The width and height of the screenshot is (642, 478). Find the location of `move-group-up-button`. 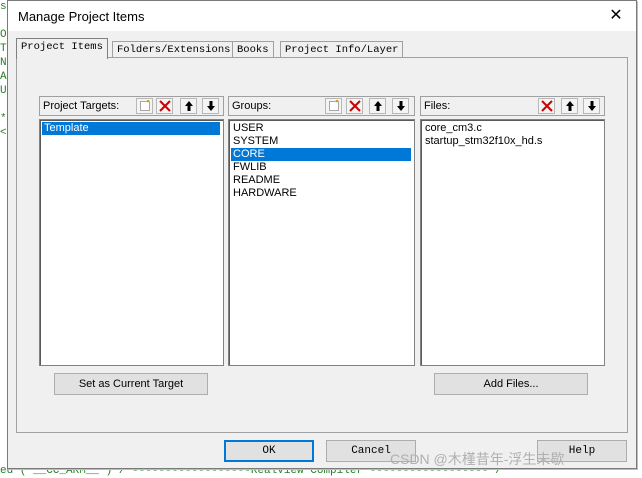

move-group-up-button is located at coordinates (377, 106).